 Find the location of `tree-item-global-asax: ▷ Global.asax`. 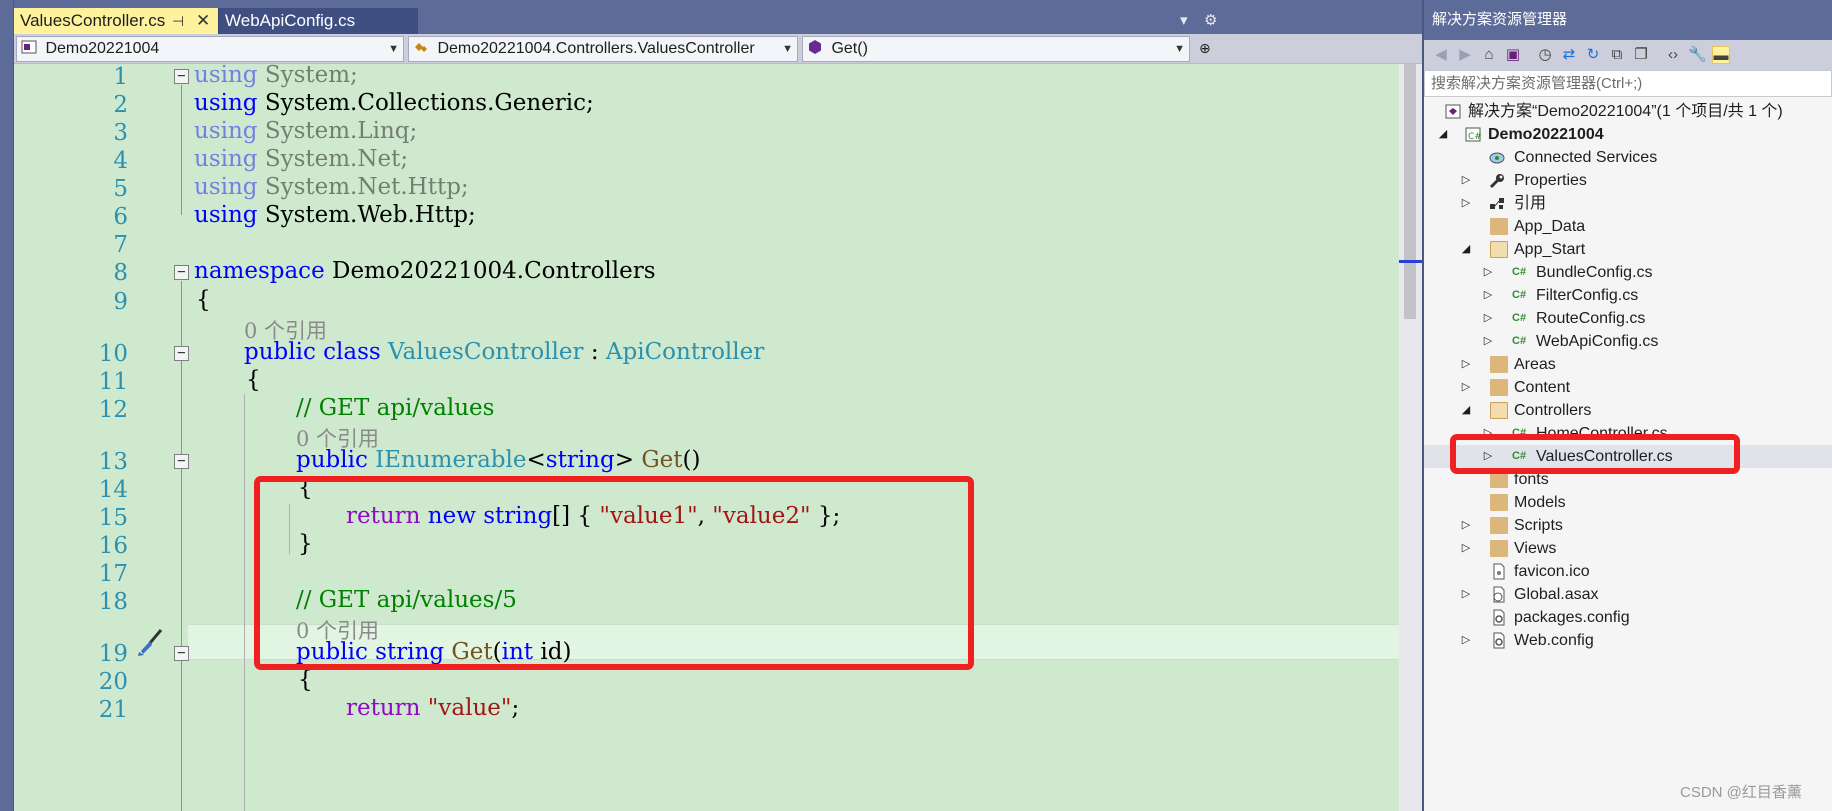

tree-item-global-asax: ▷ Global.asax is located at coordinates (1628, 594).